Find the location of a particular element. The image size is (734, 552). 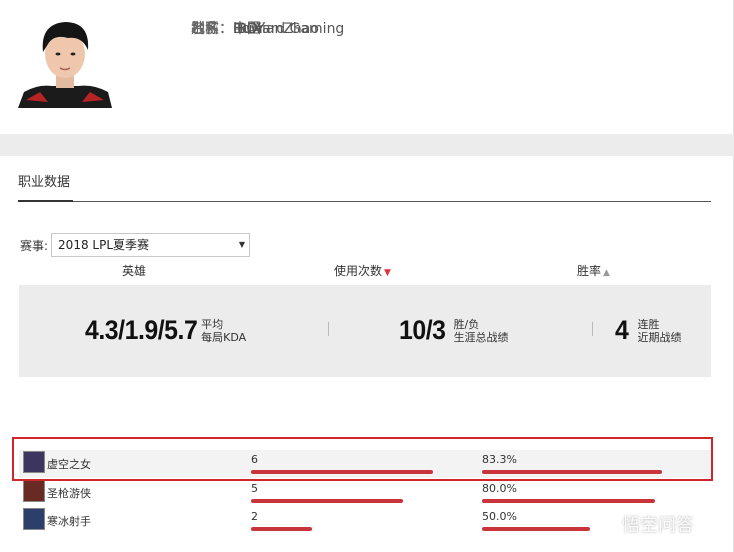

winloss-desc: 胜/负 生涯总战绩 is located at coordinates (481, 331).